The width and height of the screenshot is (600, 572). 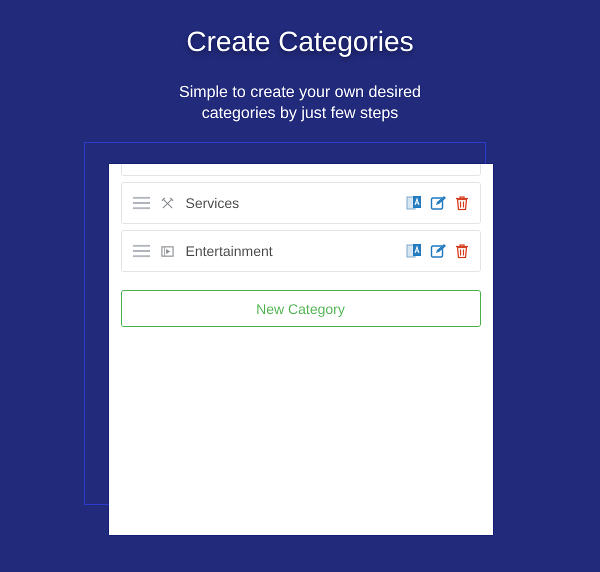 I want to click on new-category-button: New Category, so click(x=300, y=308).